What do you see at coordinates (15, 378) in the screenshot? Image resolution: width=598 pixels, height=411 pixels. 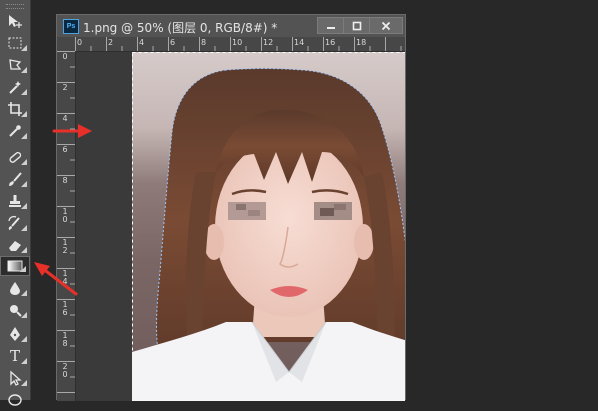 I see `path-selection-tool-icon` at bounding box center [15, 378].